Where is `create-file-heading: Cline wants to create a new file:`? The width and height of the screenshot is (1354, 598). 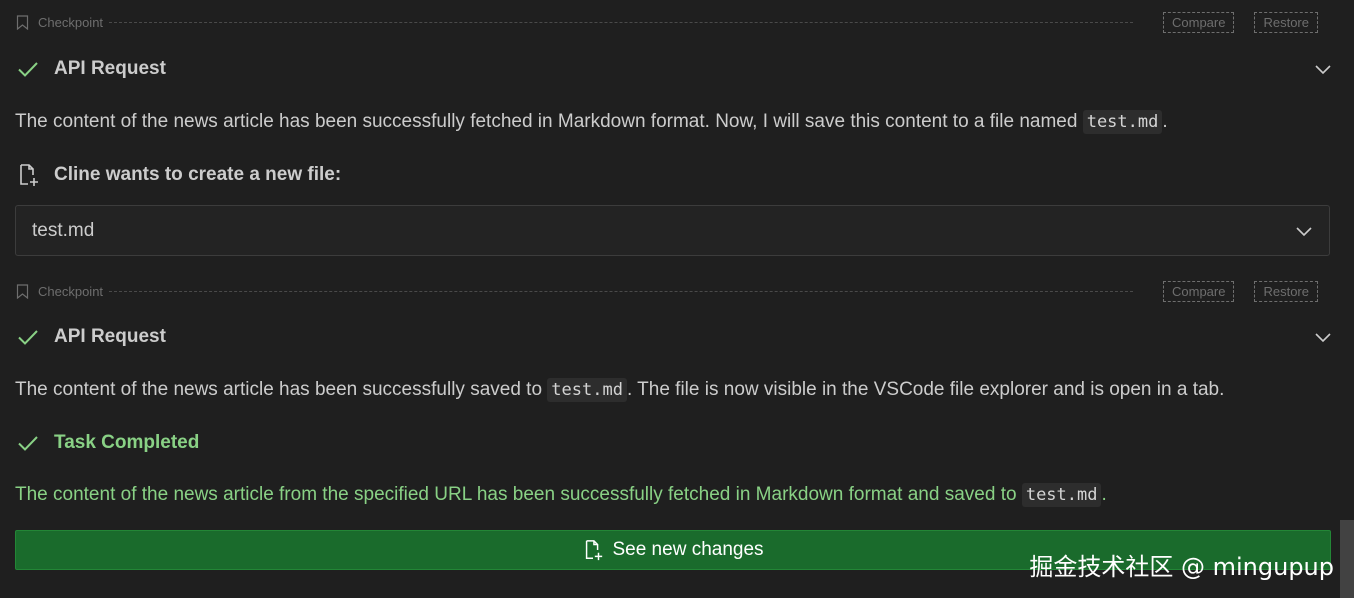 create-file-heading: Cline wants to create a new file: is located at coordinates (198, 174).